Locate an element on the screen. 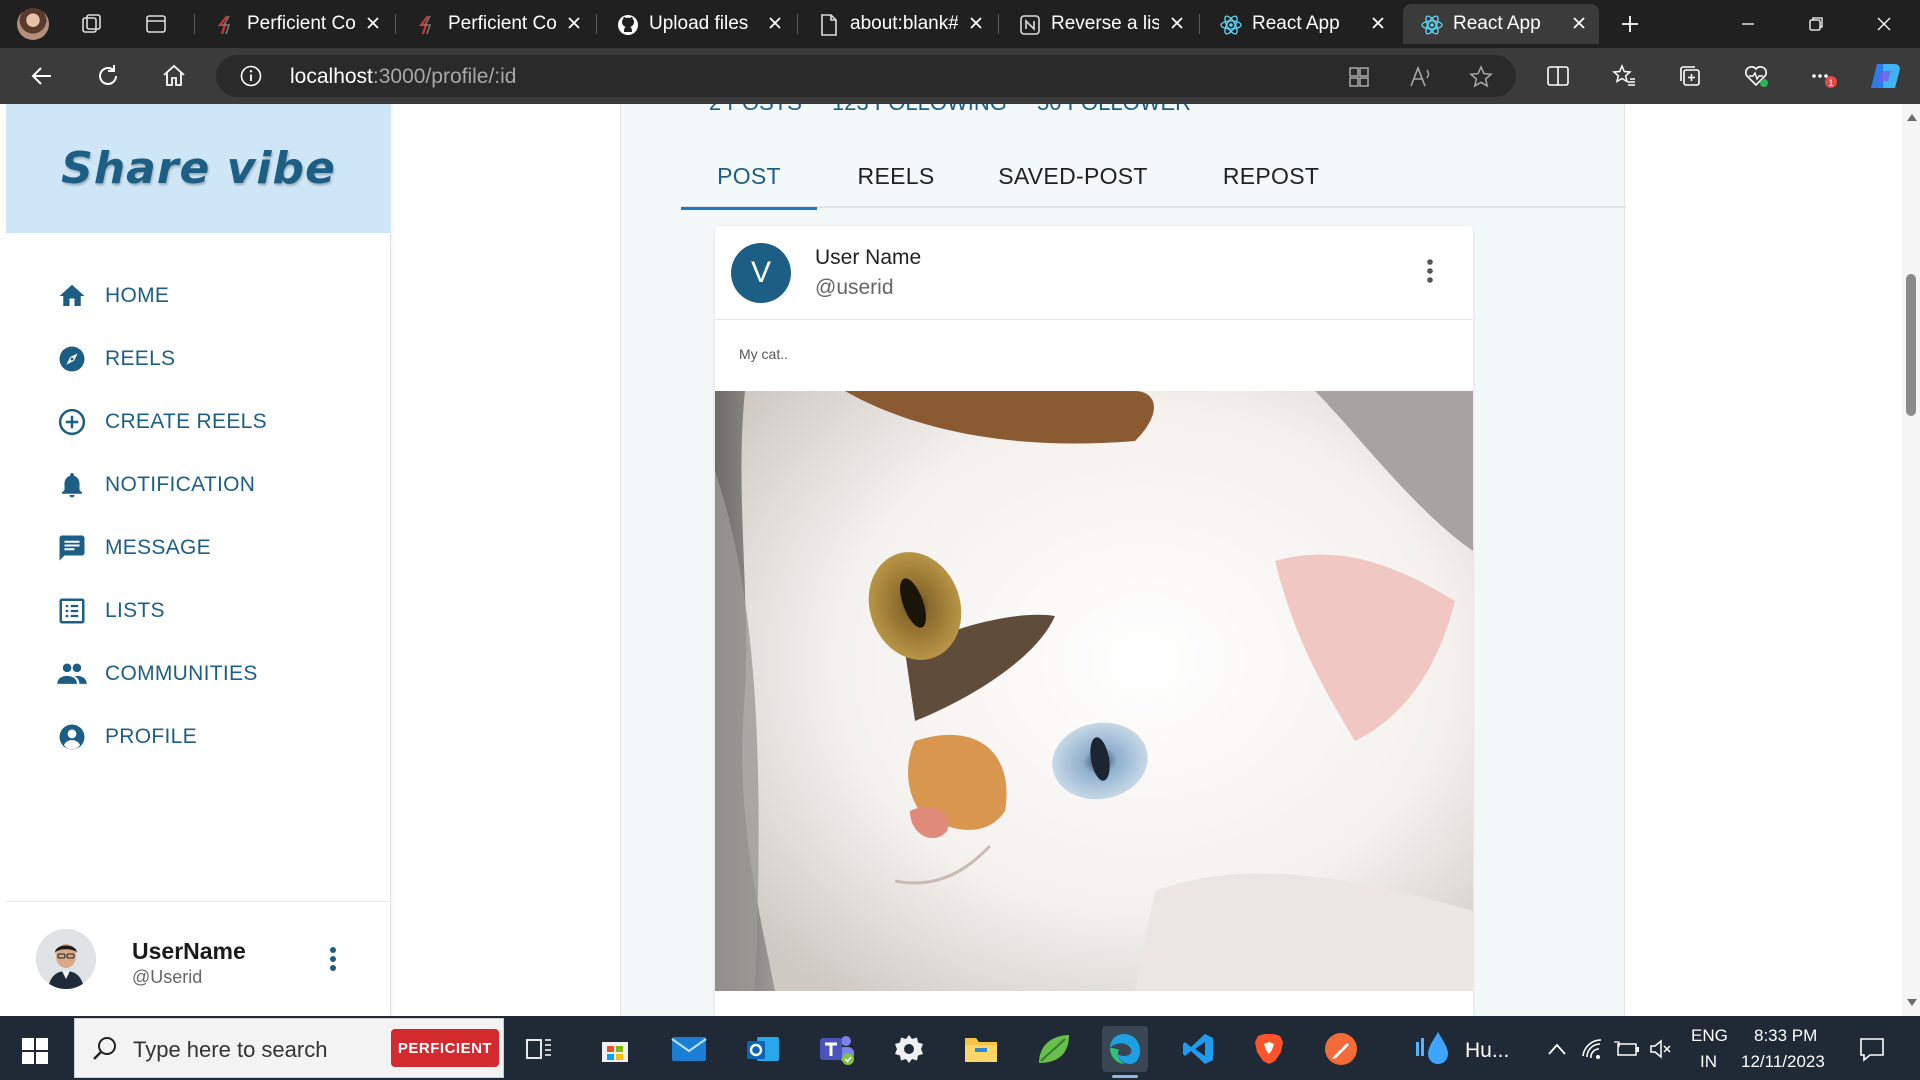 The image size is (1920, 1080). following-count: 123 FOLLOWING is located at coordinates (919, 109).